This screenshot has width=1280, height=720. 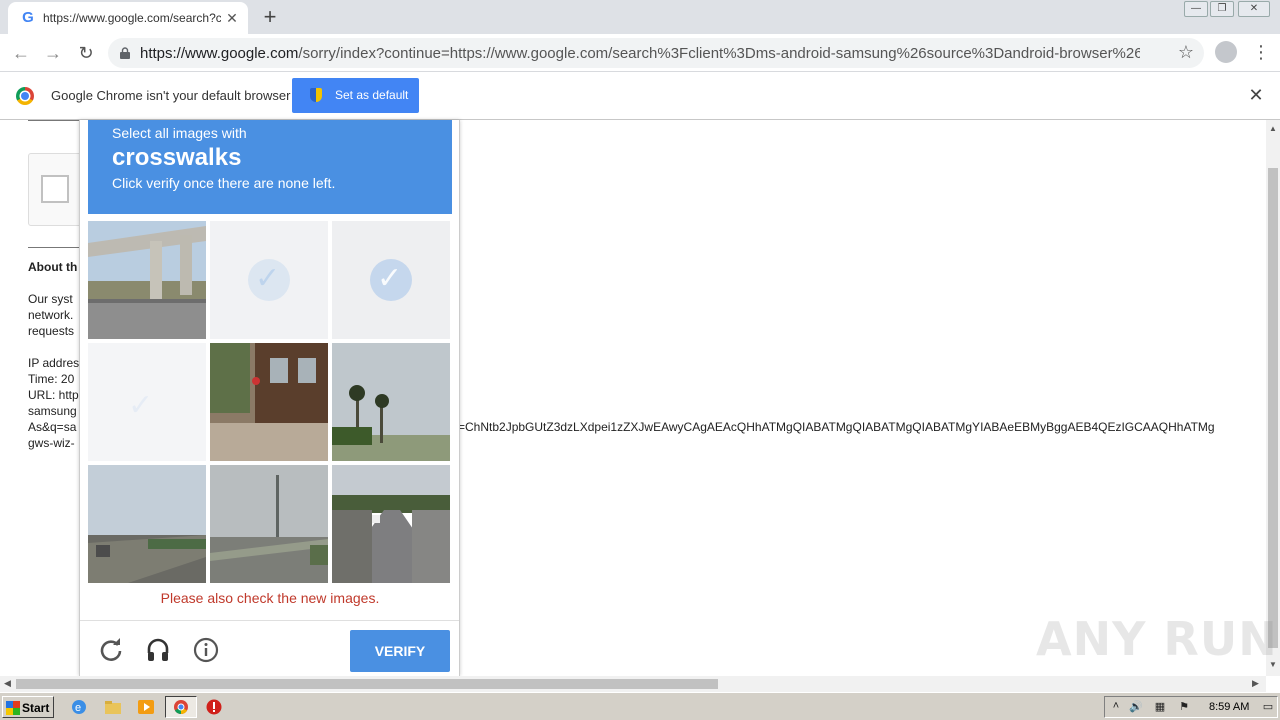 I want to click on captcha-tile-highway-bridge, so click(x=147, y=524).